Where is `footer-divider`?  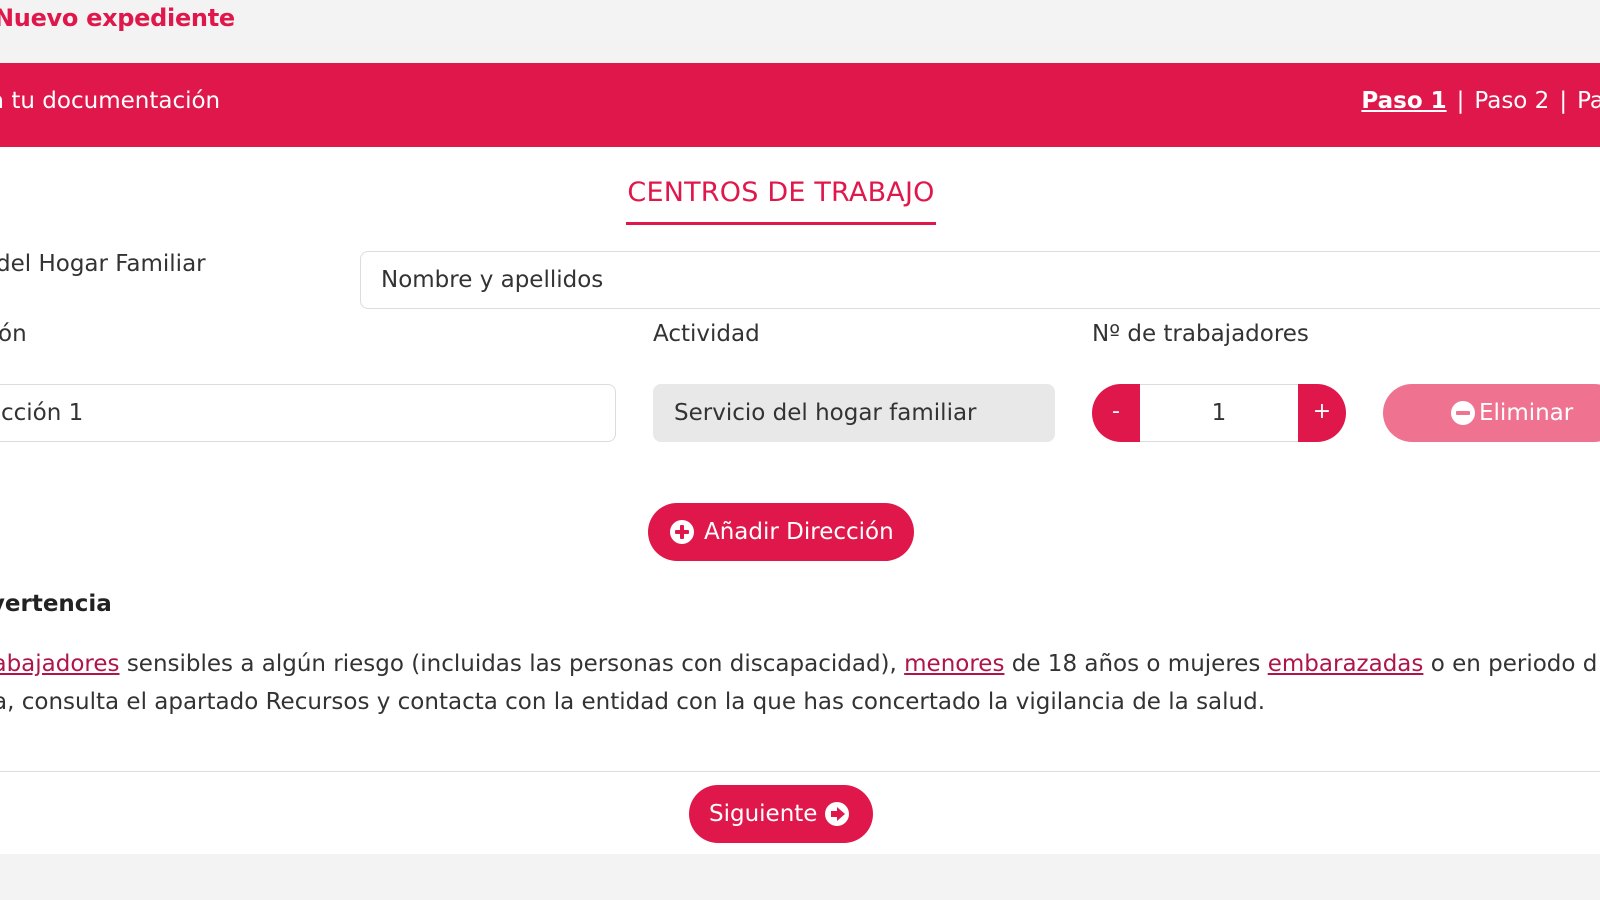
footer-divider is located at coordinates (800, 771).